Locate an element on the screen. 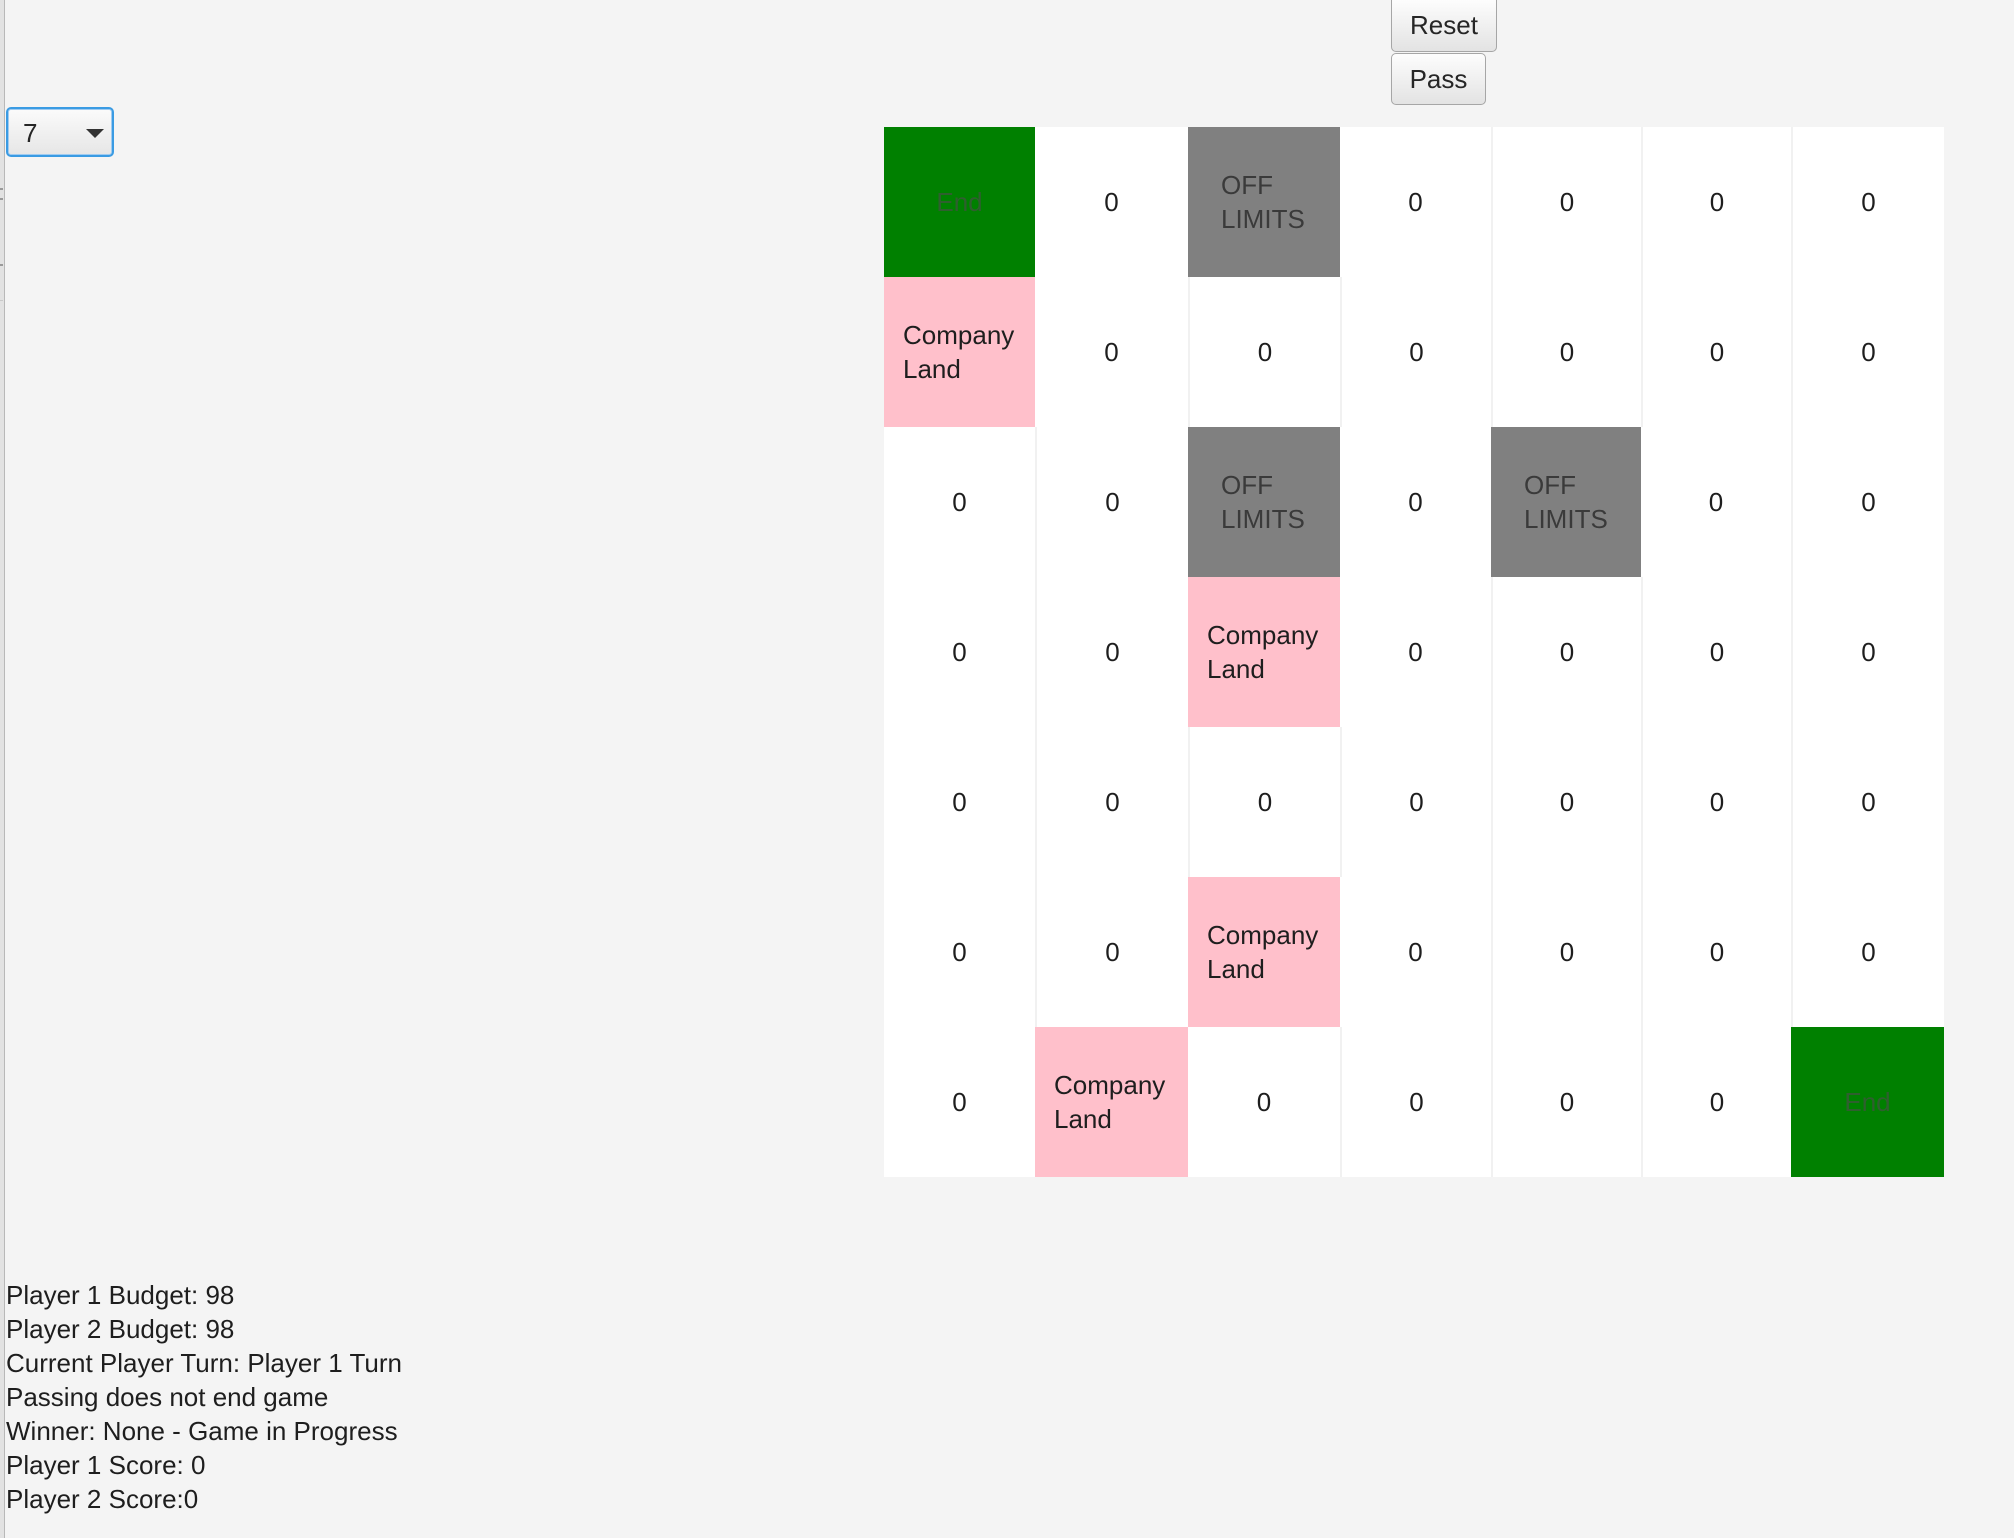 Image resolution: width=2014 pixels, height=1538 pixels. player1-budget: Player 1 Budget: 98 is located at coordinates (120, 1295).